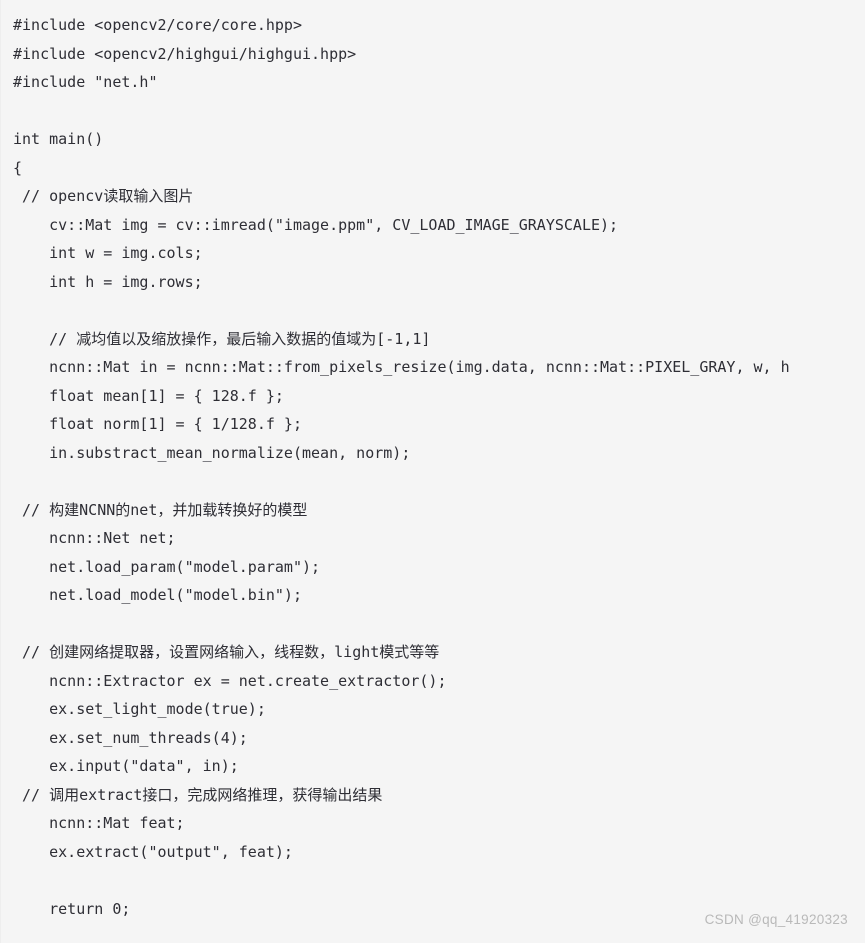 This screenshot has height=943, width=865. I want to click on code-line: net.load_param("model.param");, so click(167, 566).